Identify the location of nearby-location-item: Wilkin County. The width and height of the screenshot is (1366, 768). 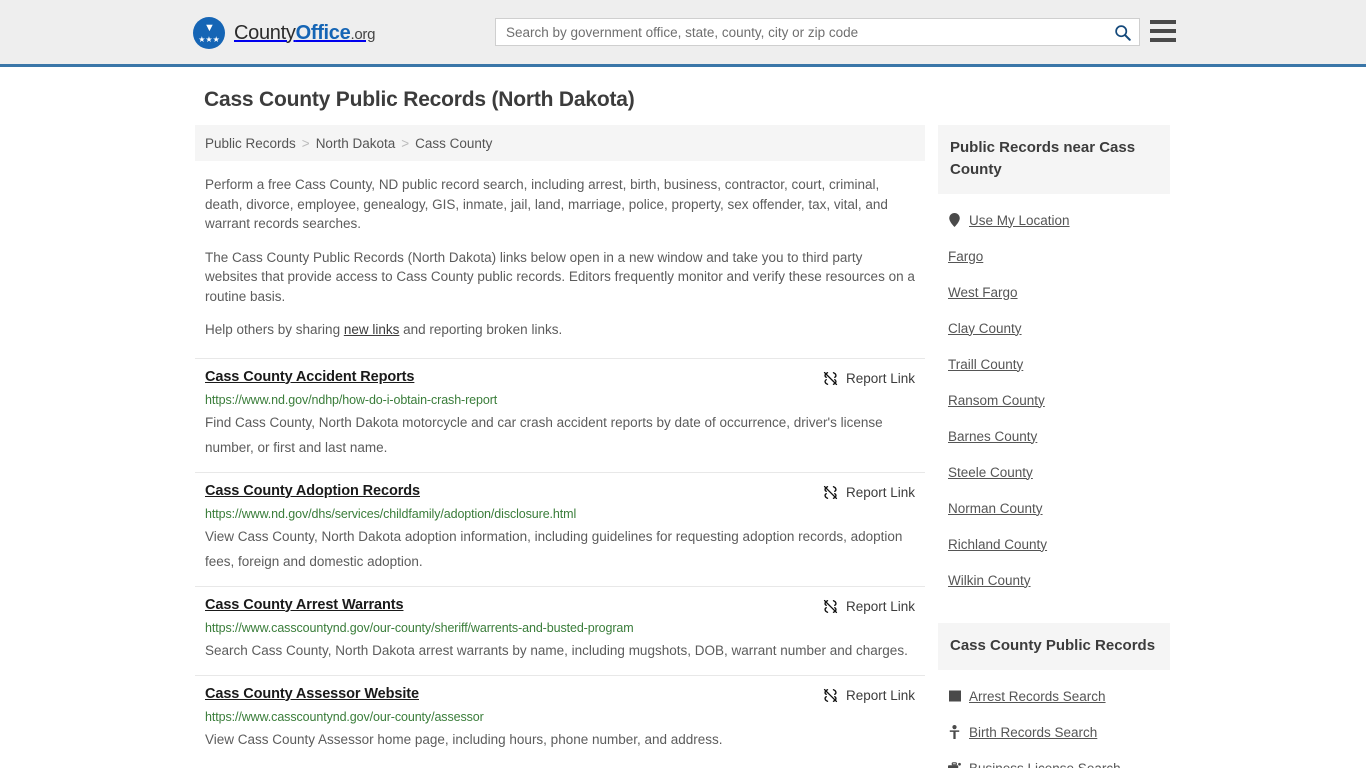
(1054, 580).